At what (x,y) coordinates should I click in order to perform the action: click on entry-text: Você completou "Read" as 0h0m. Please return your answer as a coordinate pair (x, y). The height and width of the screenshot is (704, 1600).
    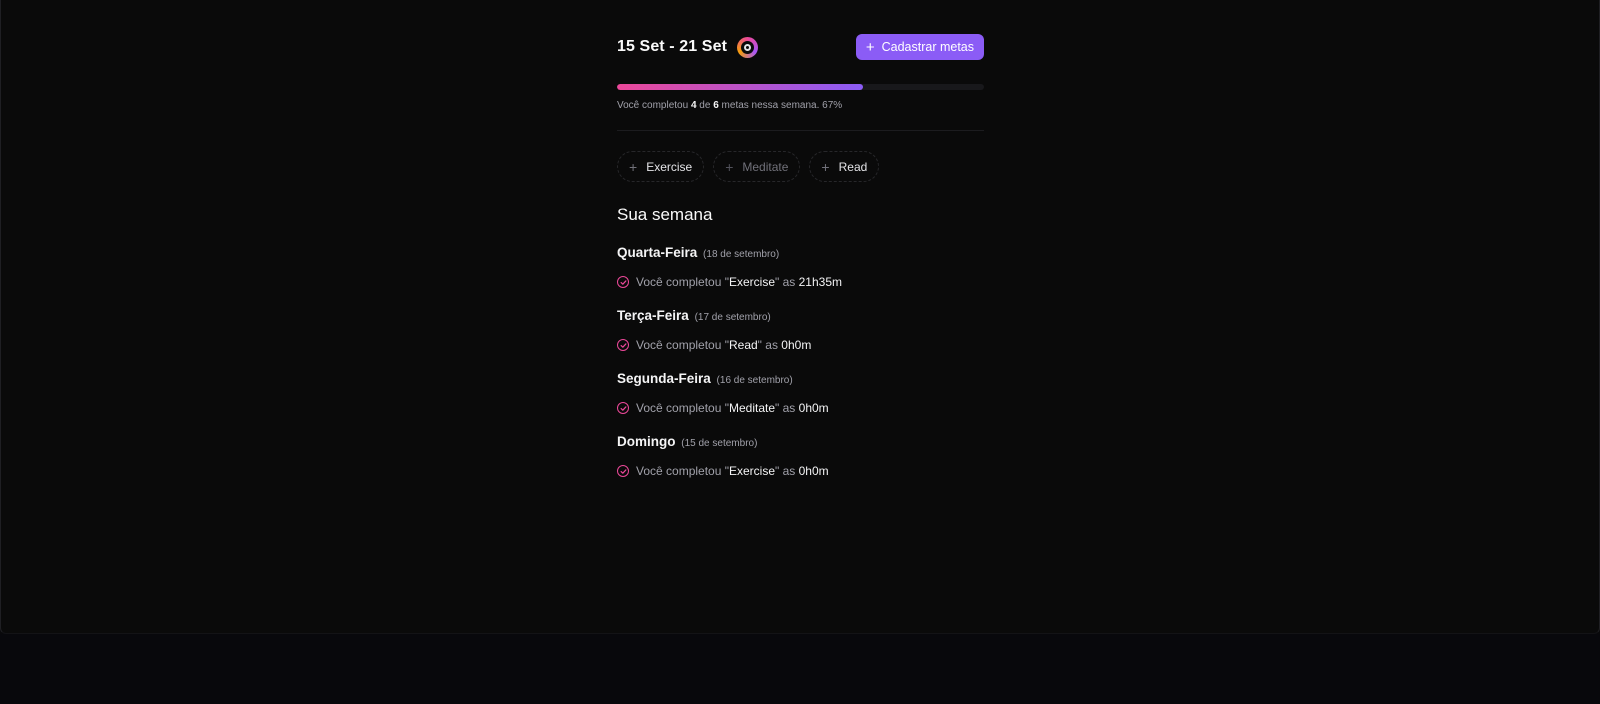
    Looking at the image, I should click on (724, 345).